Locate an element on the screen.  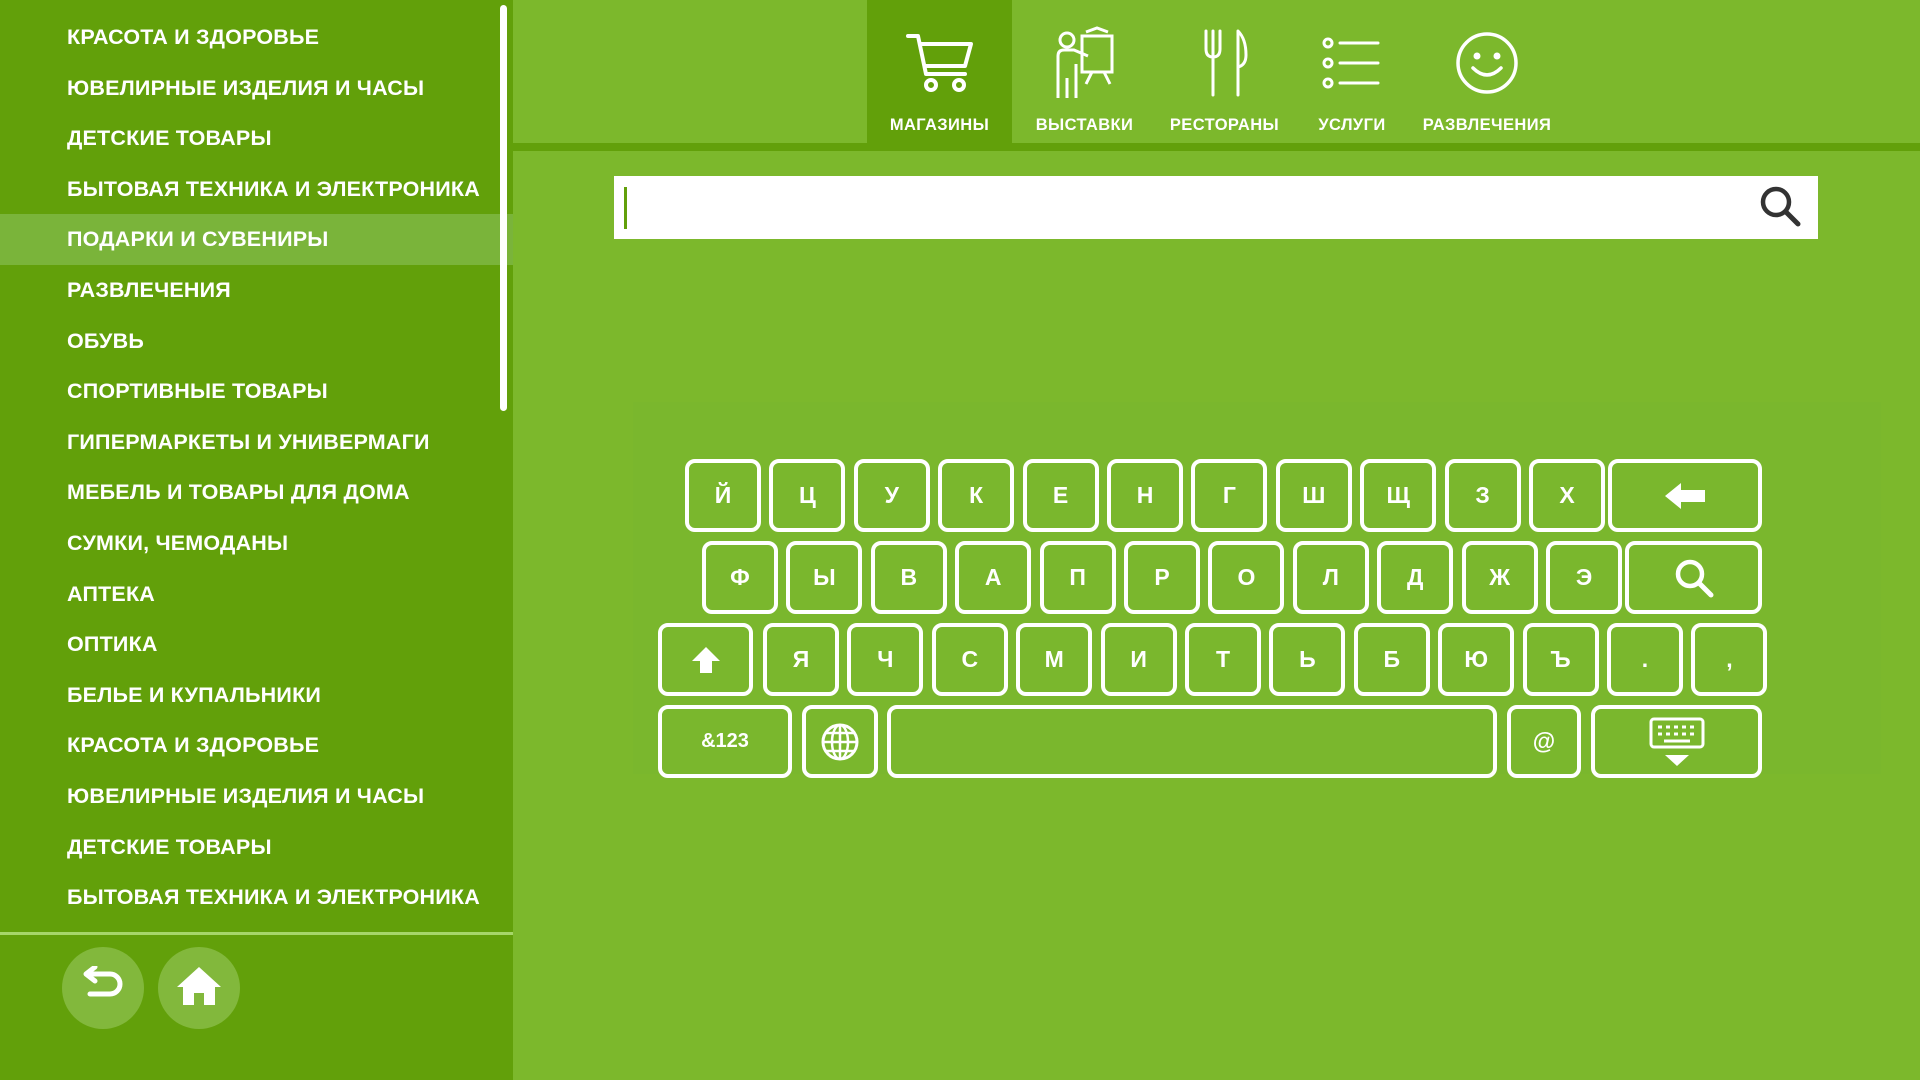
key-letter: Ь is located at coordinates (1307, 659).